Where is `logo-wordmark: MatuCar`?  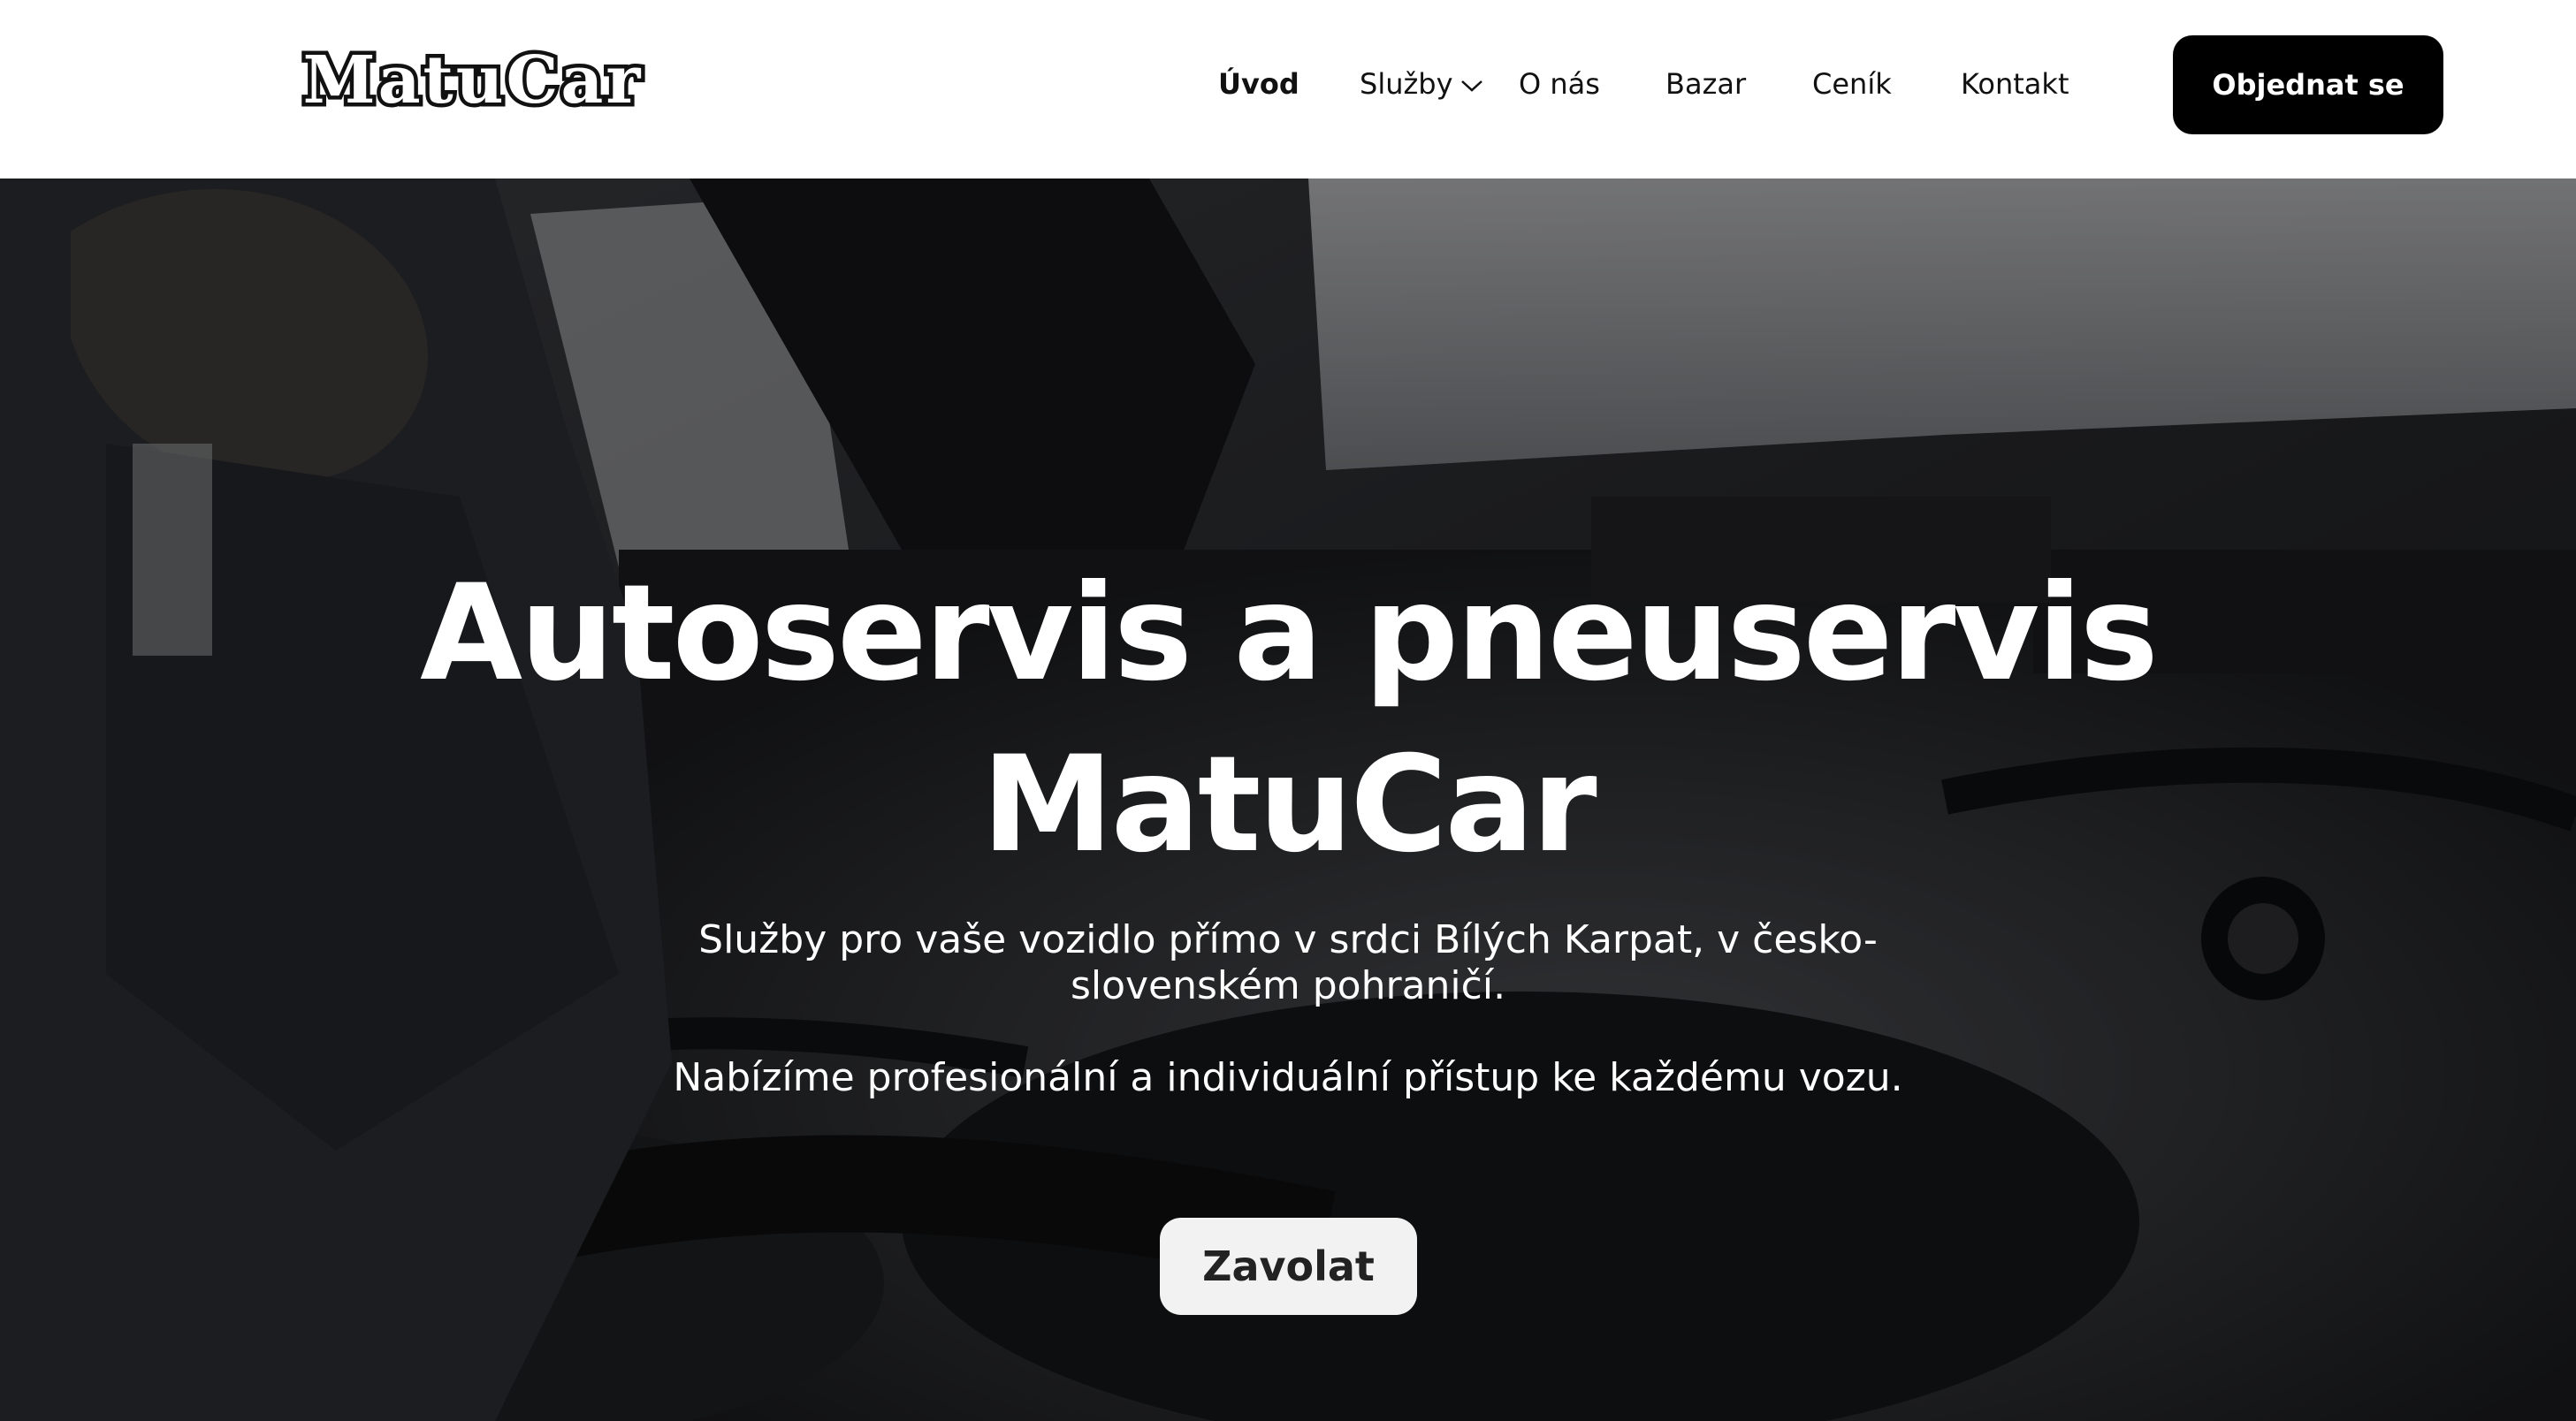
logo-wordmark: MatuCar is located at coordinates (471, 83).